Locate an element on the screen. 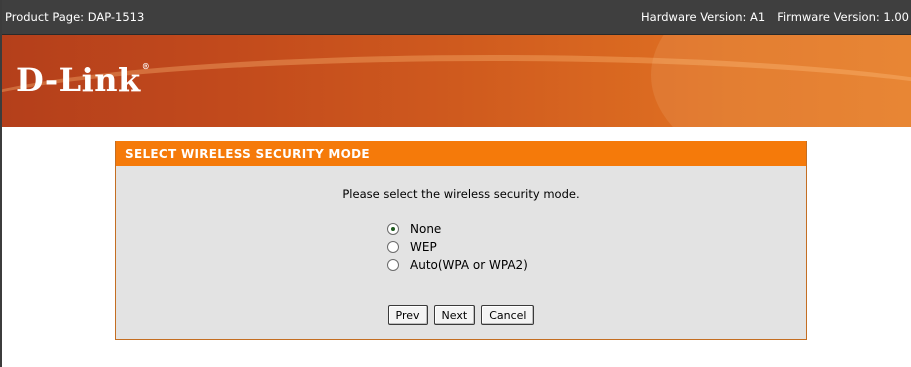 The height and width of the screenshot is (367, 911). wizard-title: SELECT WIRELESS SECURITY MODE is located at coordinates (461, 153).